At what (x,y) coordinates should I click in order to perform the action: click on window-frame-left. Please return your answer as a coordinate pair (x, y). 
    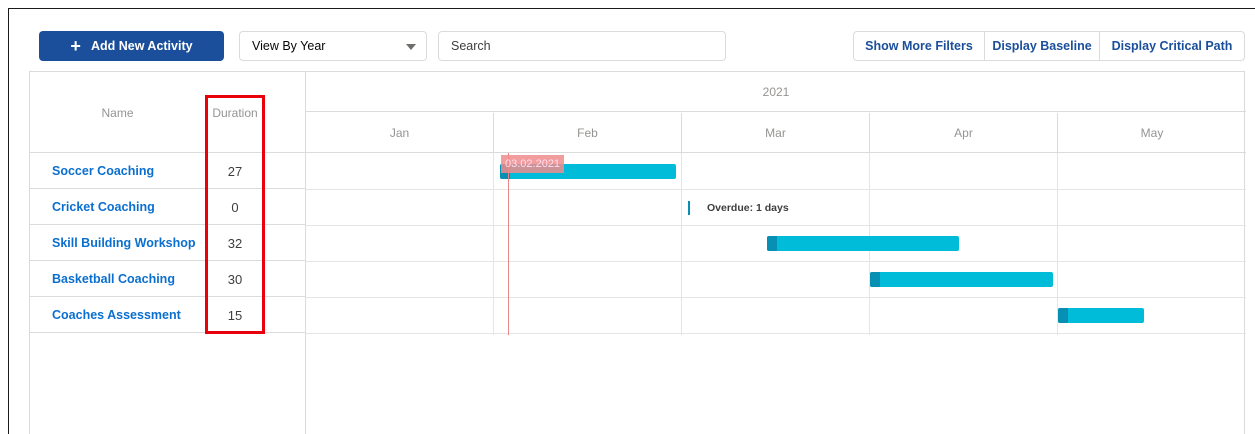
    Looking at the image, I should click on (8, 221).